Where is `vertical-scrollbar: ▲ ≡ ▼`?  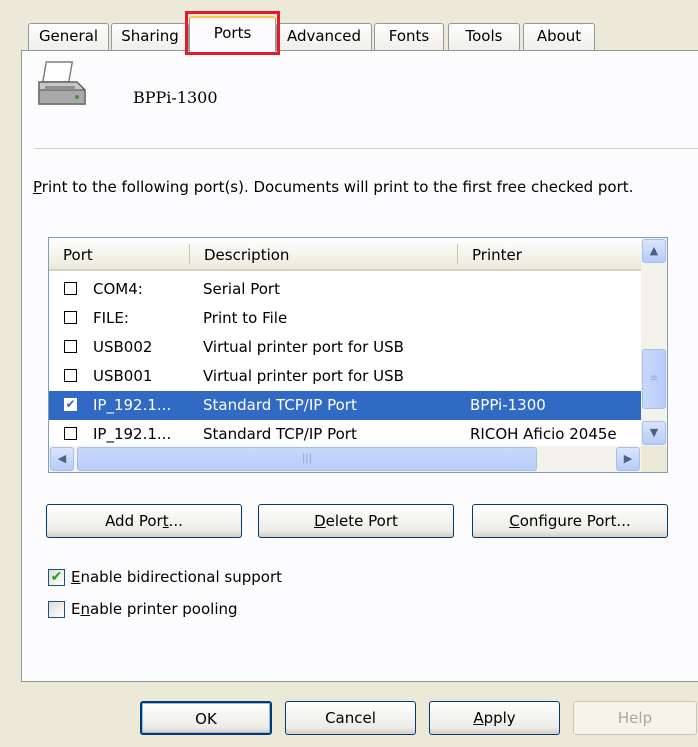
vertical-scrollbar: ▲ ≡ ▼ is located at coordinates (654, 342).